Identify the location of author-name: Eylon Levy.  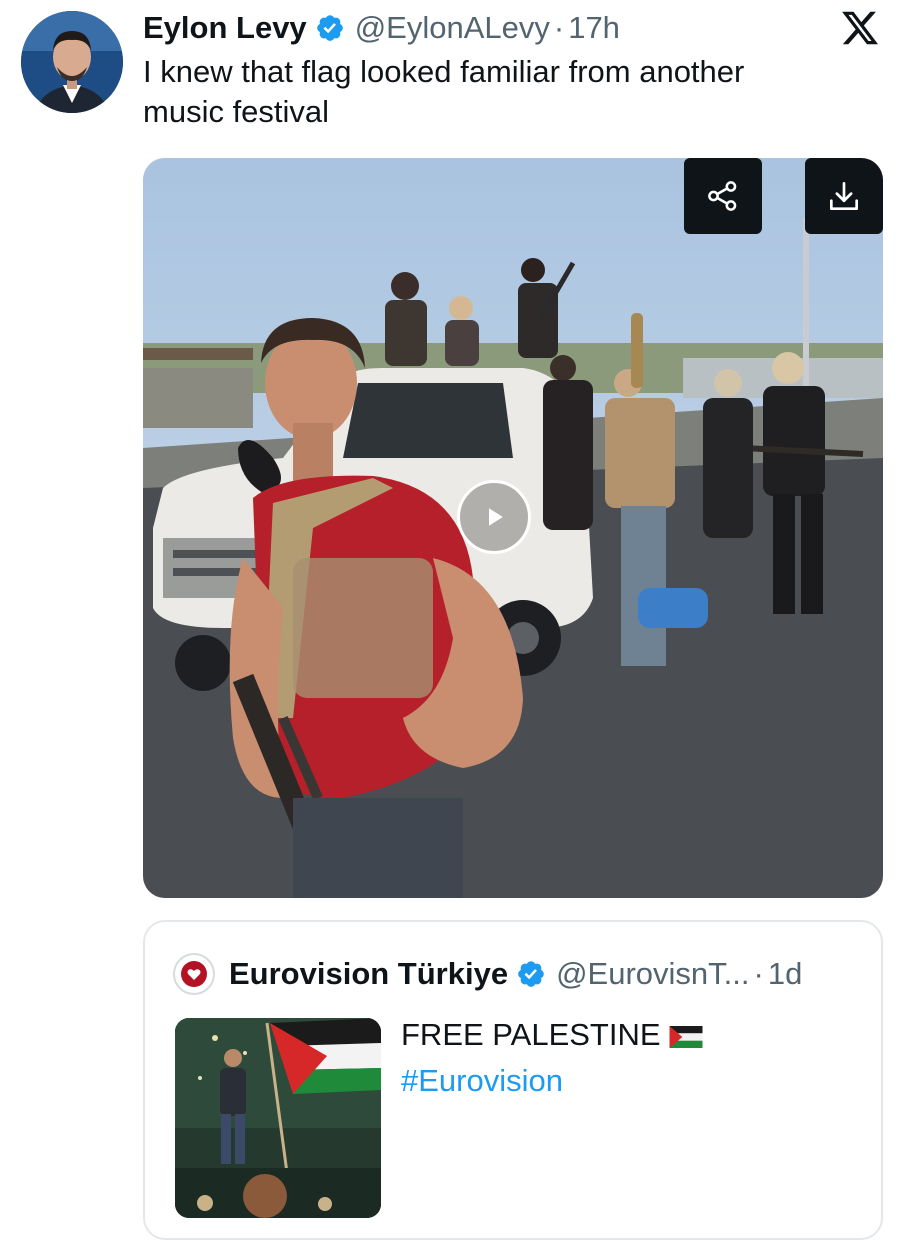
(225, 28).